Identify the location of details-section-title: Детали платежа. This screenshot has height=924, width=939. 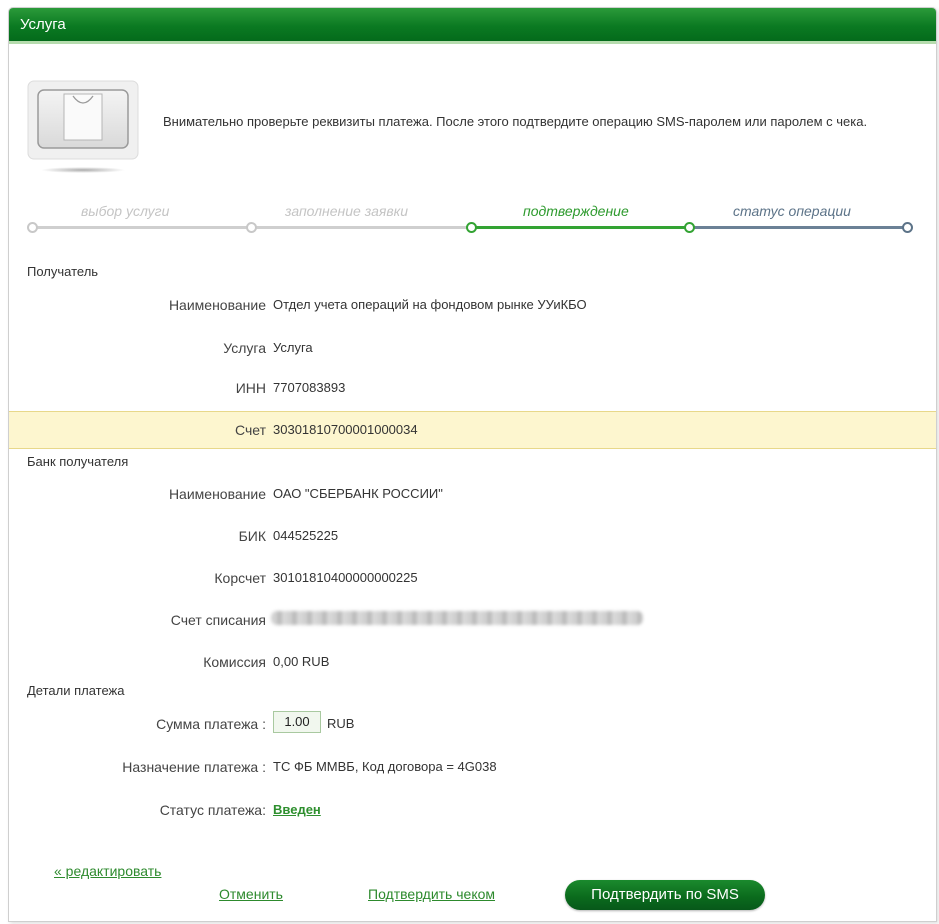
(76, 690).